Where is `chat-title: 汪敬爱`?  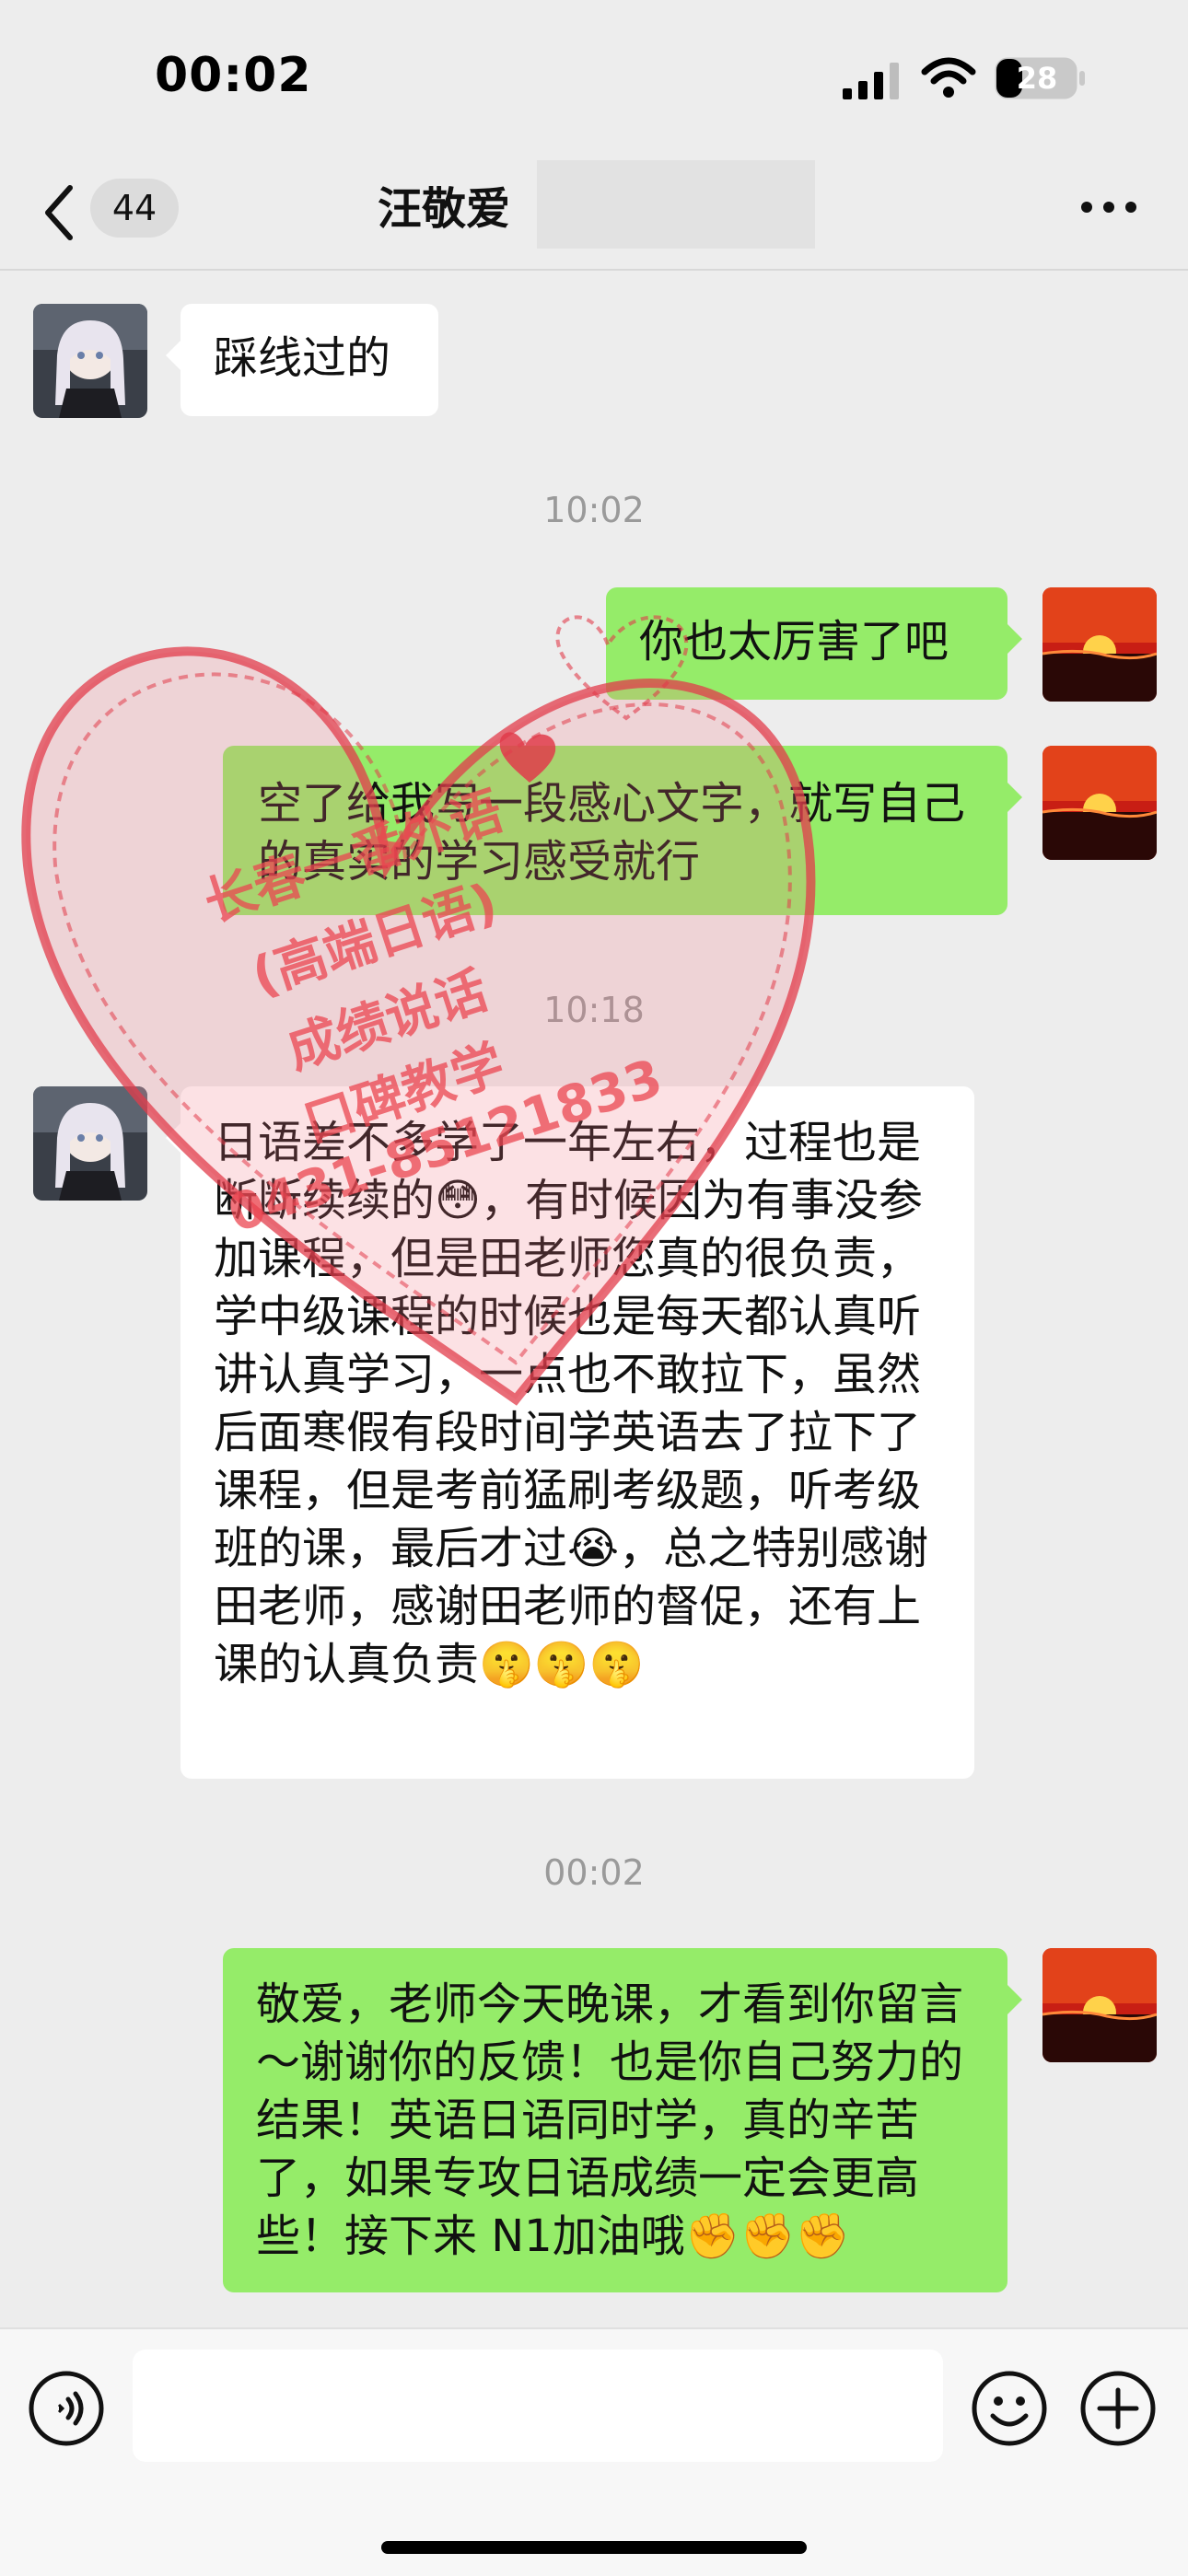
chat-title: 汪敬爱 is located at coordinates (444, 209).